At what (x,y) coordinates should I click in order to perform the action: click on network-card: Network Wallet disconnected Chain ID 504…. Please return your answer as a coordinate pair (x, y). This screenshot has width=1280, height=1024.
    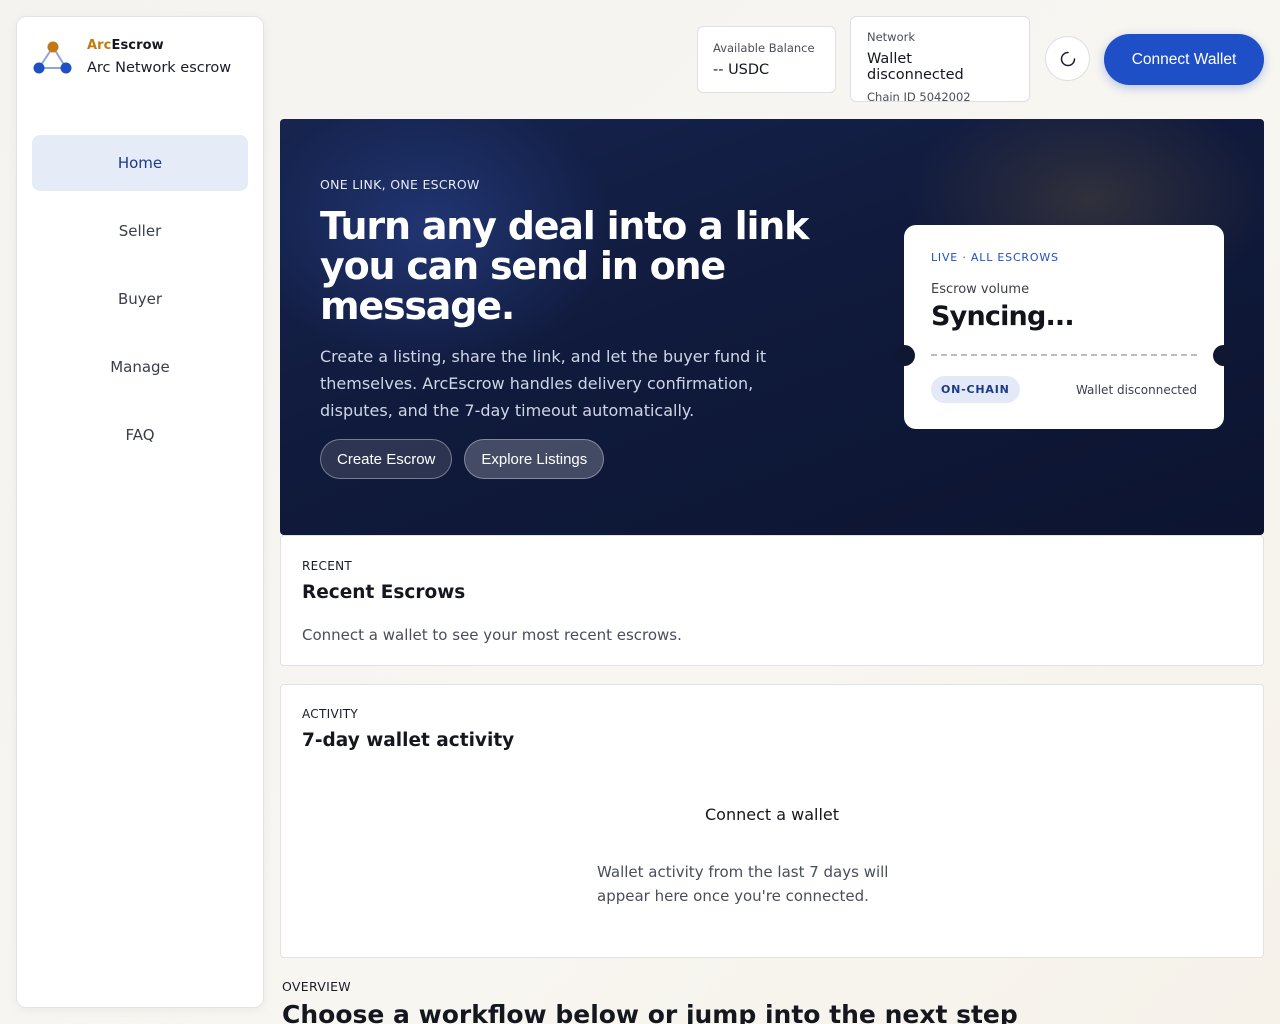
    Looking at the image, I should click on (940, 60).